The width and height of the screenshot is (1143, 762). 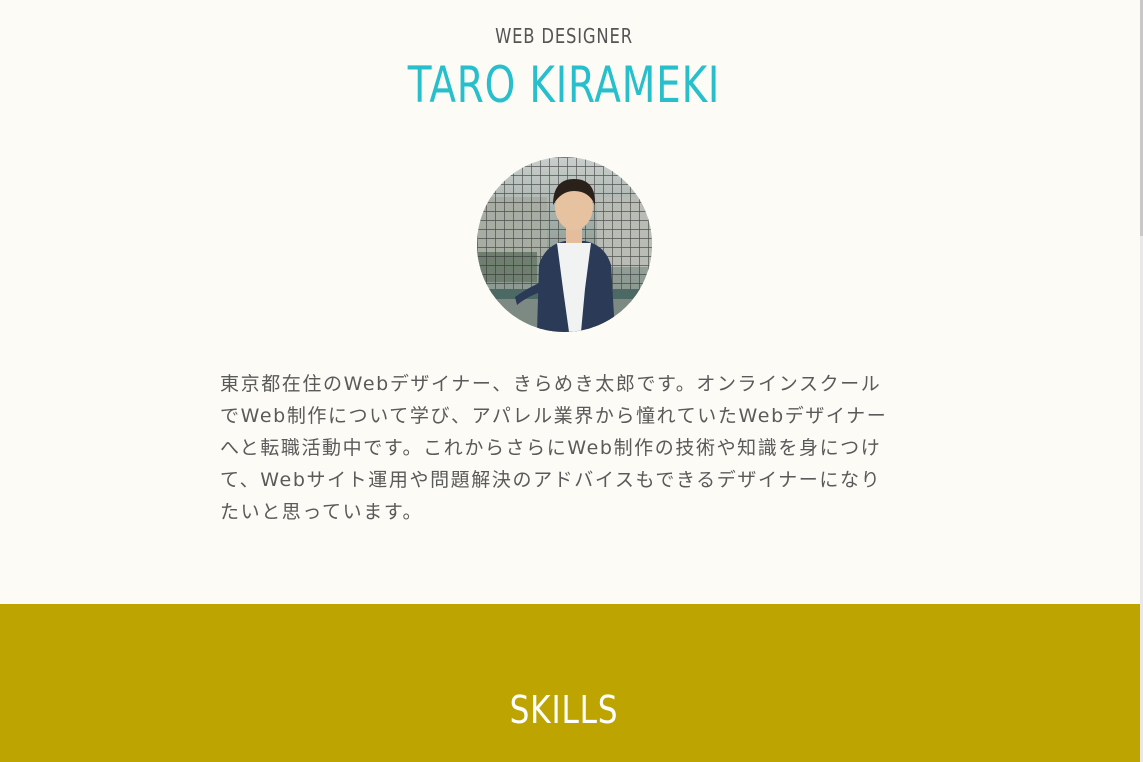 What do you see at coordinates (564, 85) in the screenshot?
I see `person-name: TARO KIRAMEKI` at bounding box center [564, 85].